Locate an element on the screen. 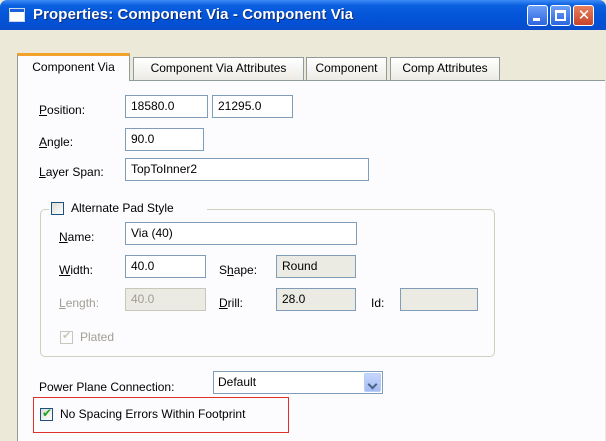  width-label-mnemonic: W is located at coordinates (65, 270).